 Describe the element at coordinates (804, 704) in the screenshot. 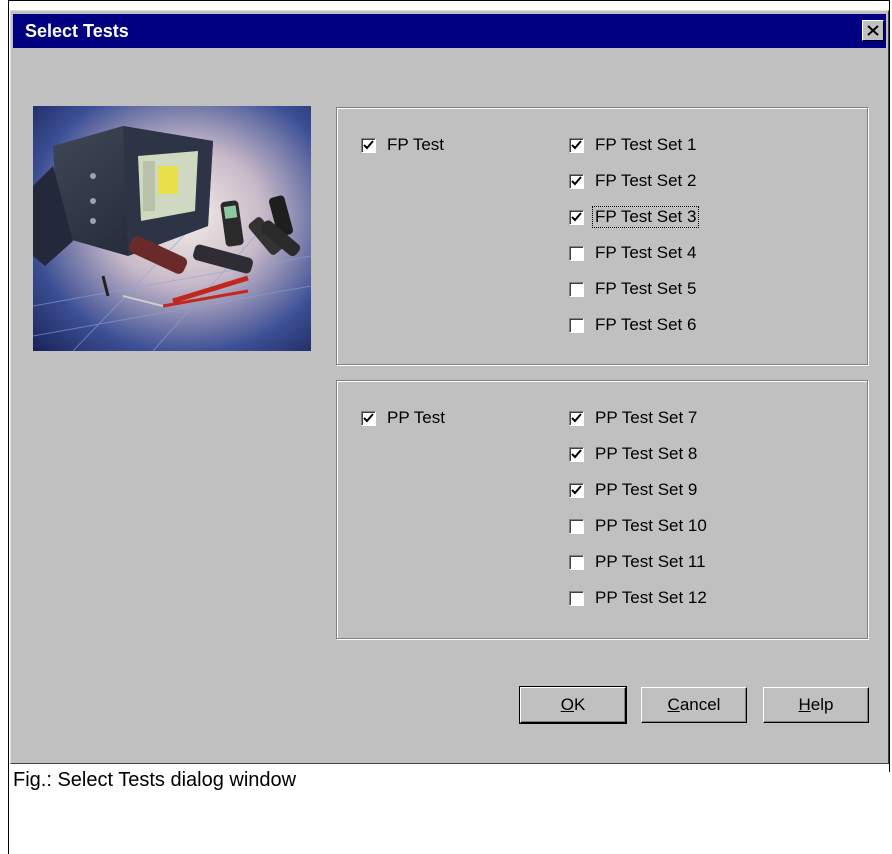

I see `help-mnemonic: H` at that location.